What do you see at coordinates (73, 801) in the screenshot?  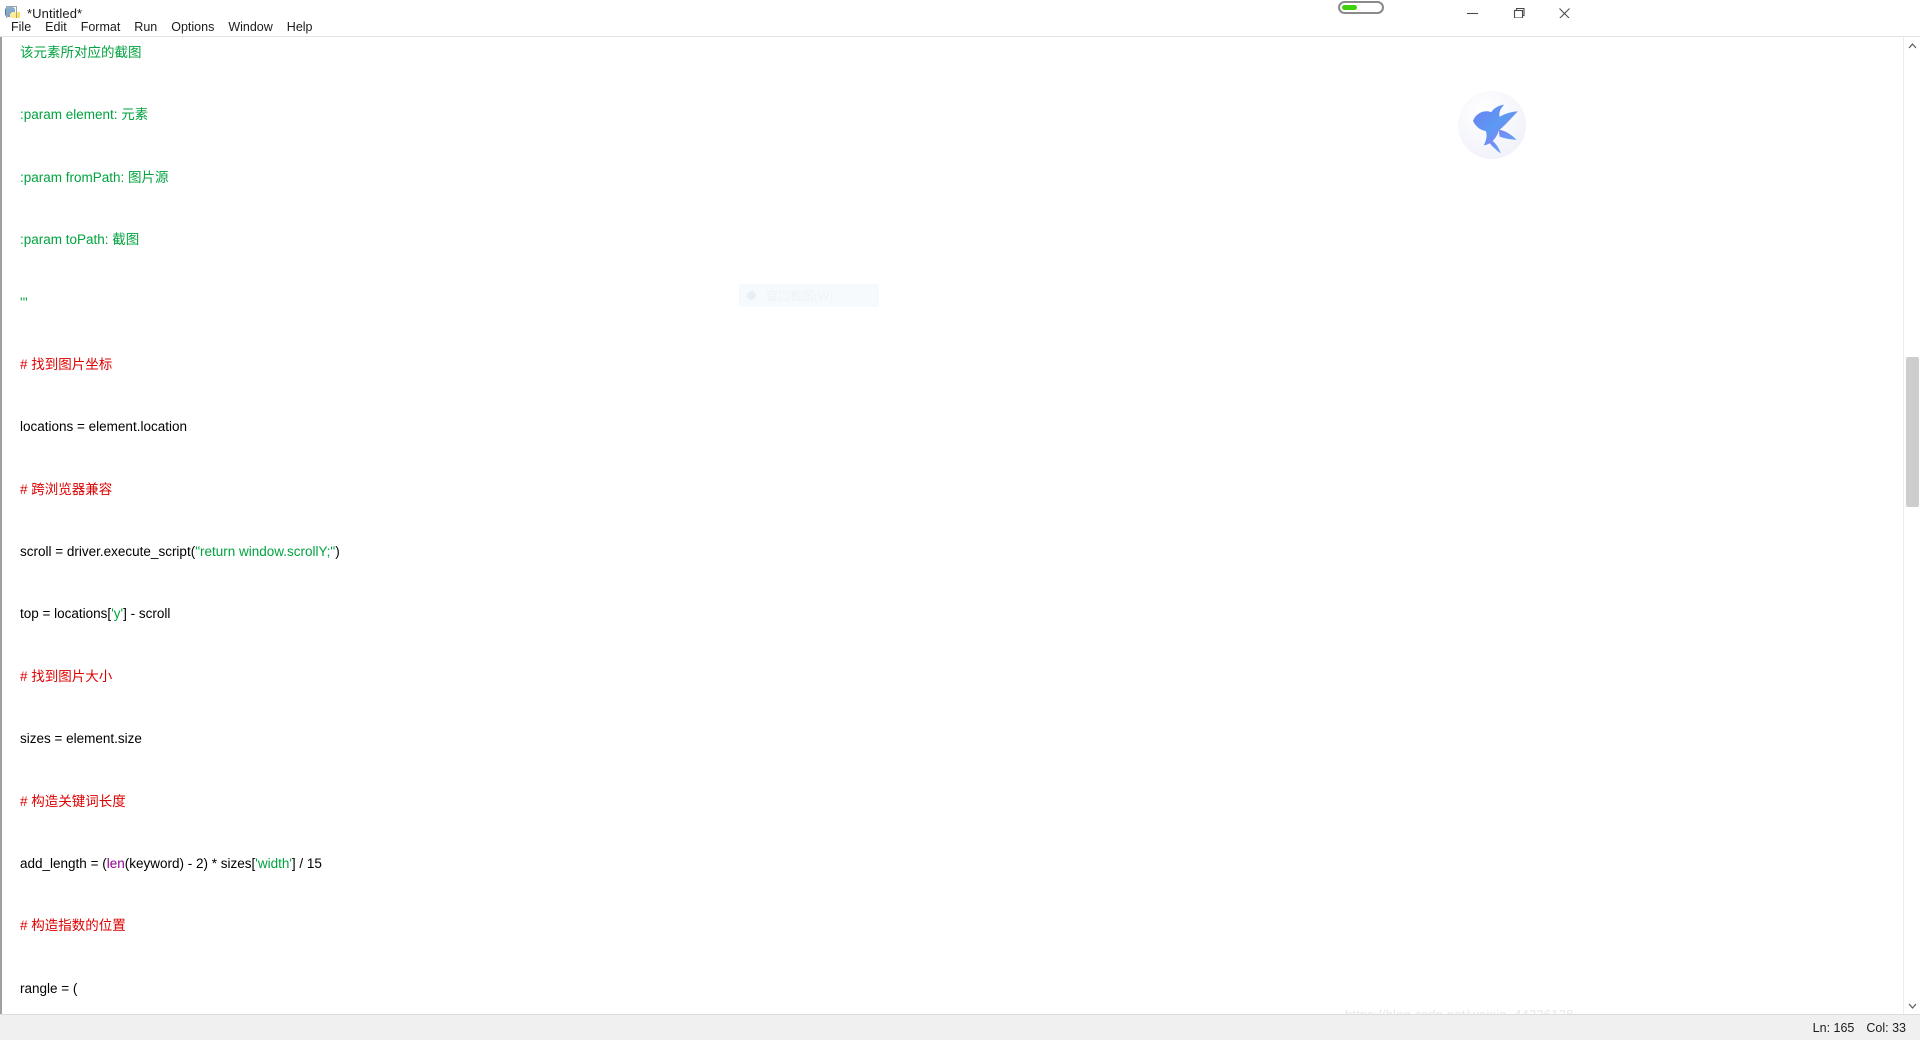 I see `code-token: # 构造关键词长度` at bounding box center [73, 801].